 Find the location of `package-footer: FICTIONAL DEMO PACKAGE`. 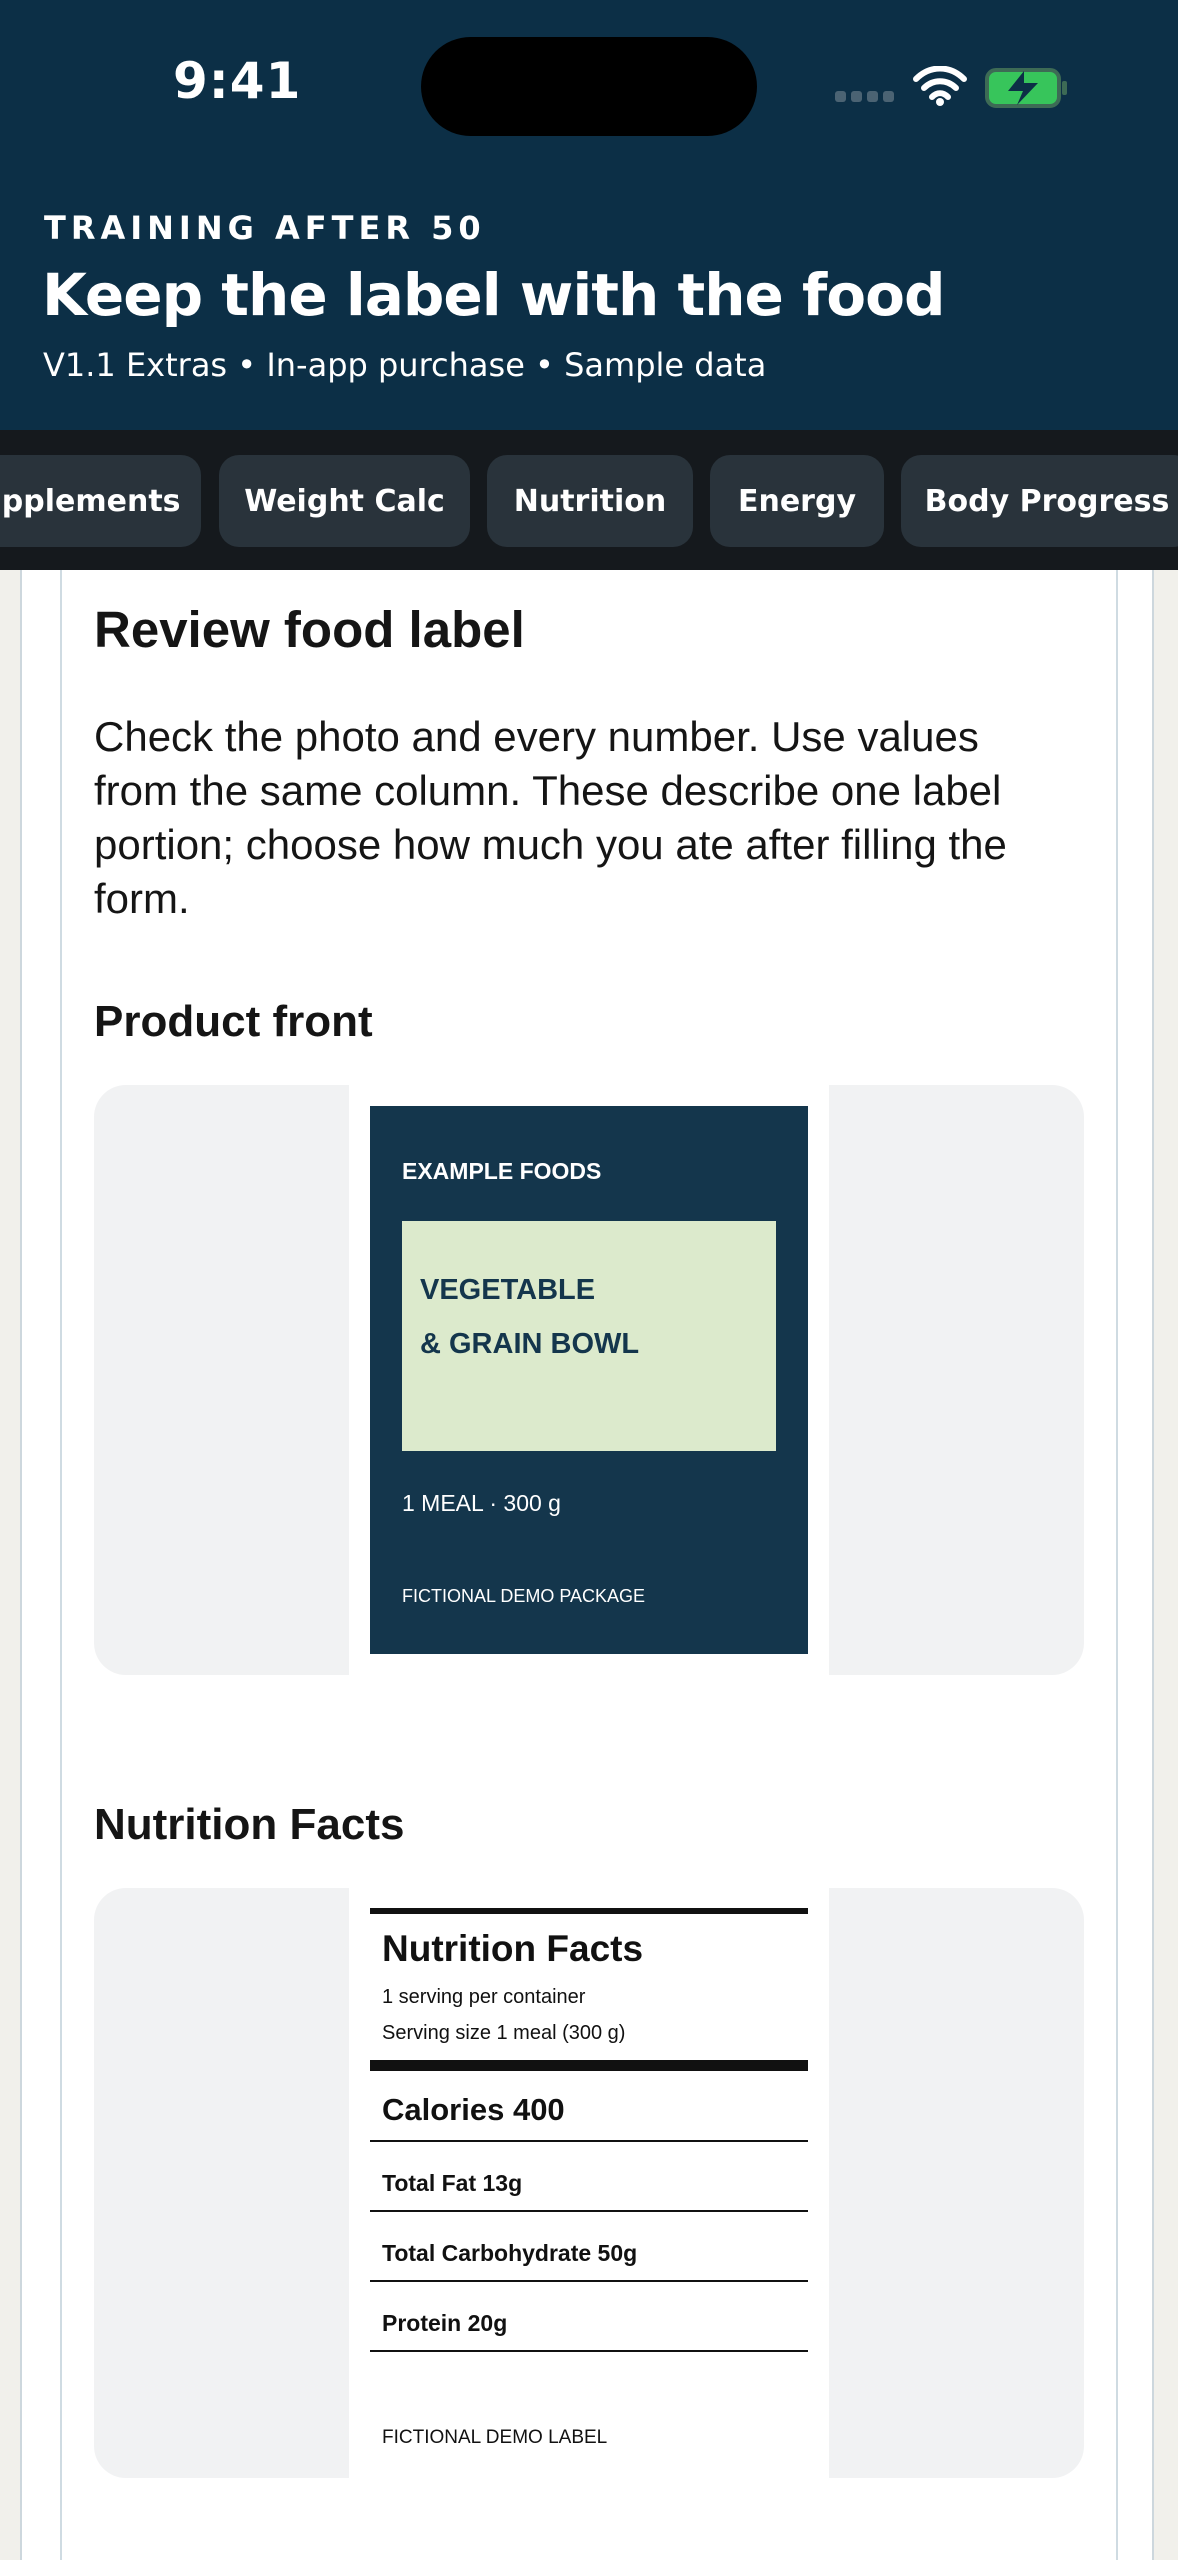

package-footer: FICTIONAL DEMO PACKAGE is located at coordinates (524, 1596).